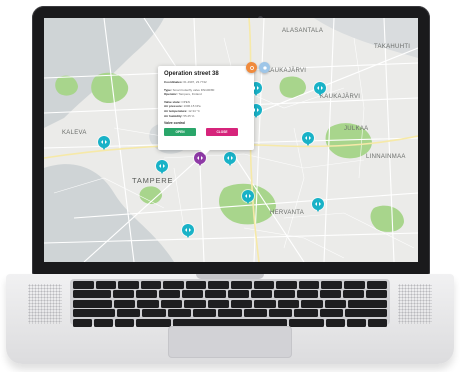  Describe the element at coordinates (190, 94) in the screenshot. I see `operator-value: Tampere, Finland` at that location.